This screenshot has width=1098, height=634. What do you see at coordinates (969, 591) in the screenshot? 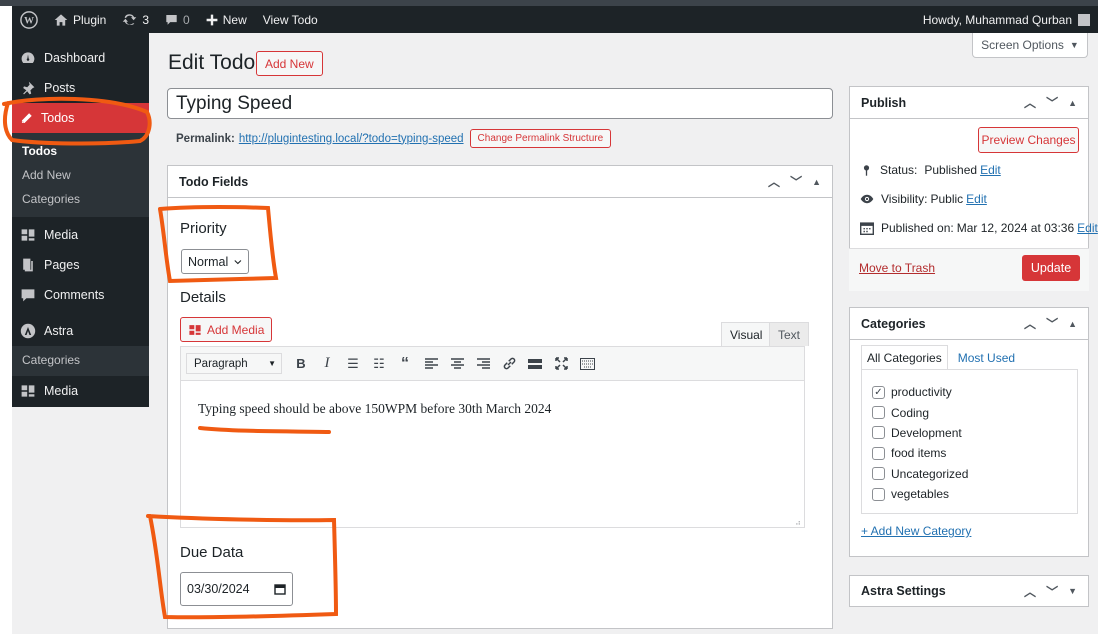
I see `astra-settings-header: Astra Settings ︿ ﹀ ▼` at bounding box center [969, 591].